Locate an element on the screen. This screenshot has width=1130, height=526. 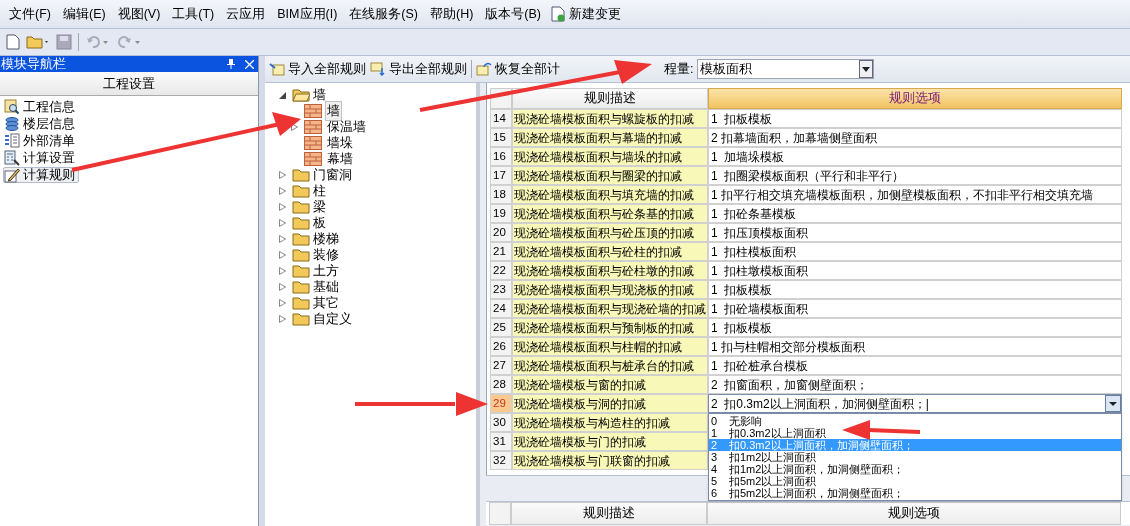
dropdown-option: 4 扣1m2以上洞面积，加洞侧壁面积； is located at coordinates (915, 469).